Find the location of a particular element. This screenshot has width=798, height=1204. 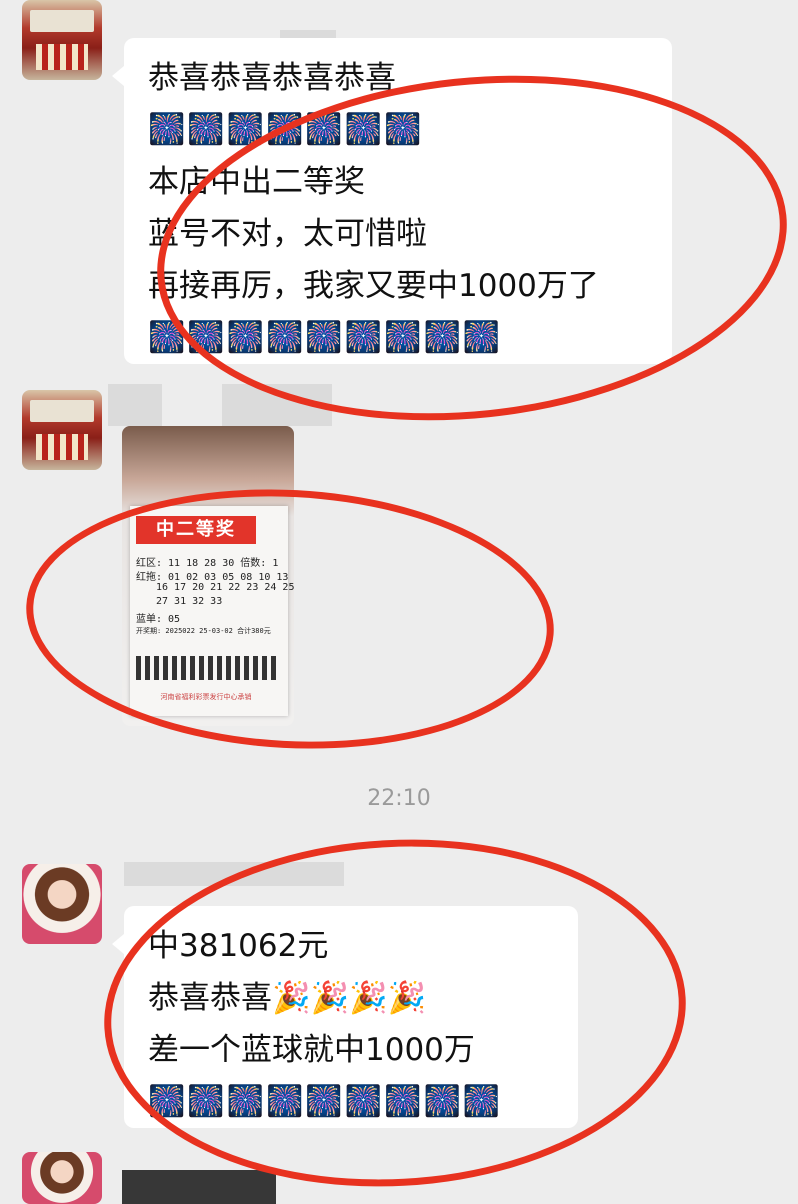

chat-timestamp: 22:10 is located at coordinates (399, 798).